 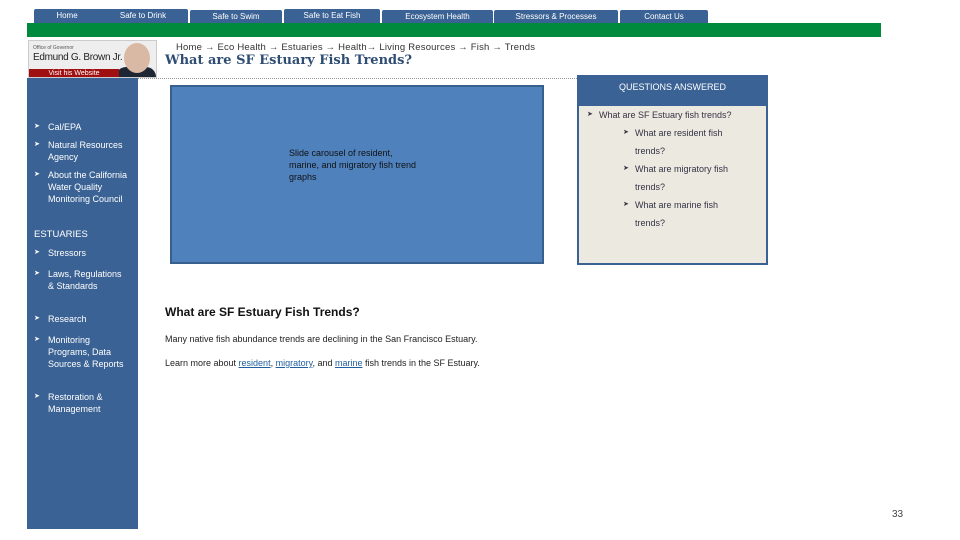 What do you see at coordinates (67, 16) in the screenshot?
I see `tab-home: Home` at bounding box center [67, 16].